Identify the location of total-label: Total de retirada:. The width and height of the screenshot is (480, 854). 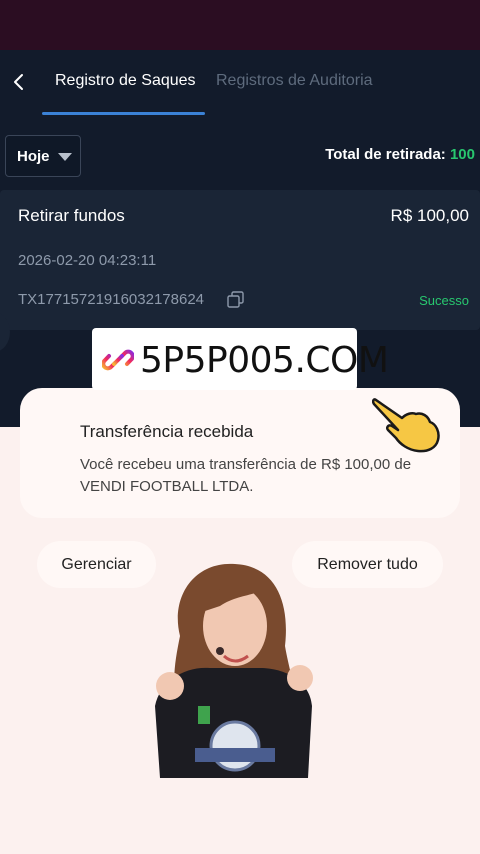
(385, 154).